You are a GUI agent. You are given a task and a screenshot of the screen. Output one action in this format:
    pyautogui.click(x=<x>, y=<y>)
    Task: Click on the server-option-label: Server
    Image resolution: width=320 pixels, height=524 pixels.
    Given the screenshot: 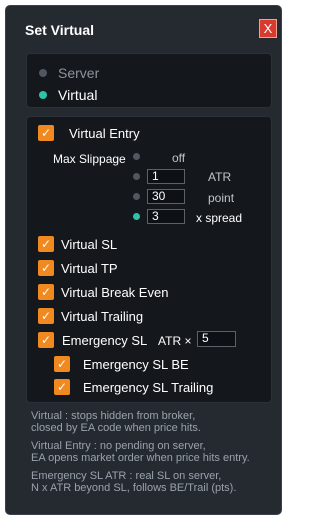 What is the action you would take?
    pyautogui.click(x=78, y=73)
    